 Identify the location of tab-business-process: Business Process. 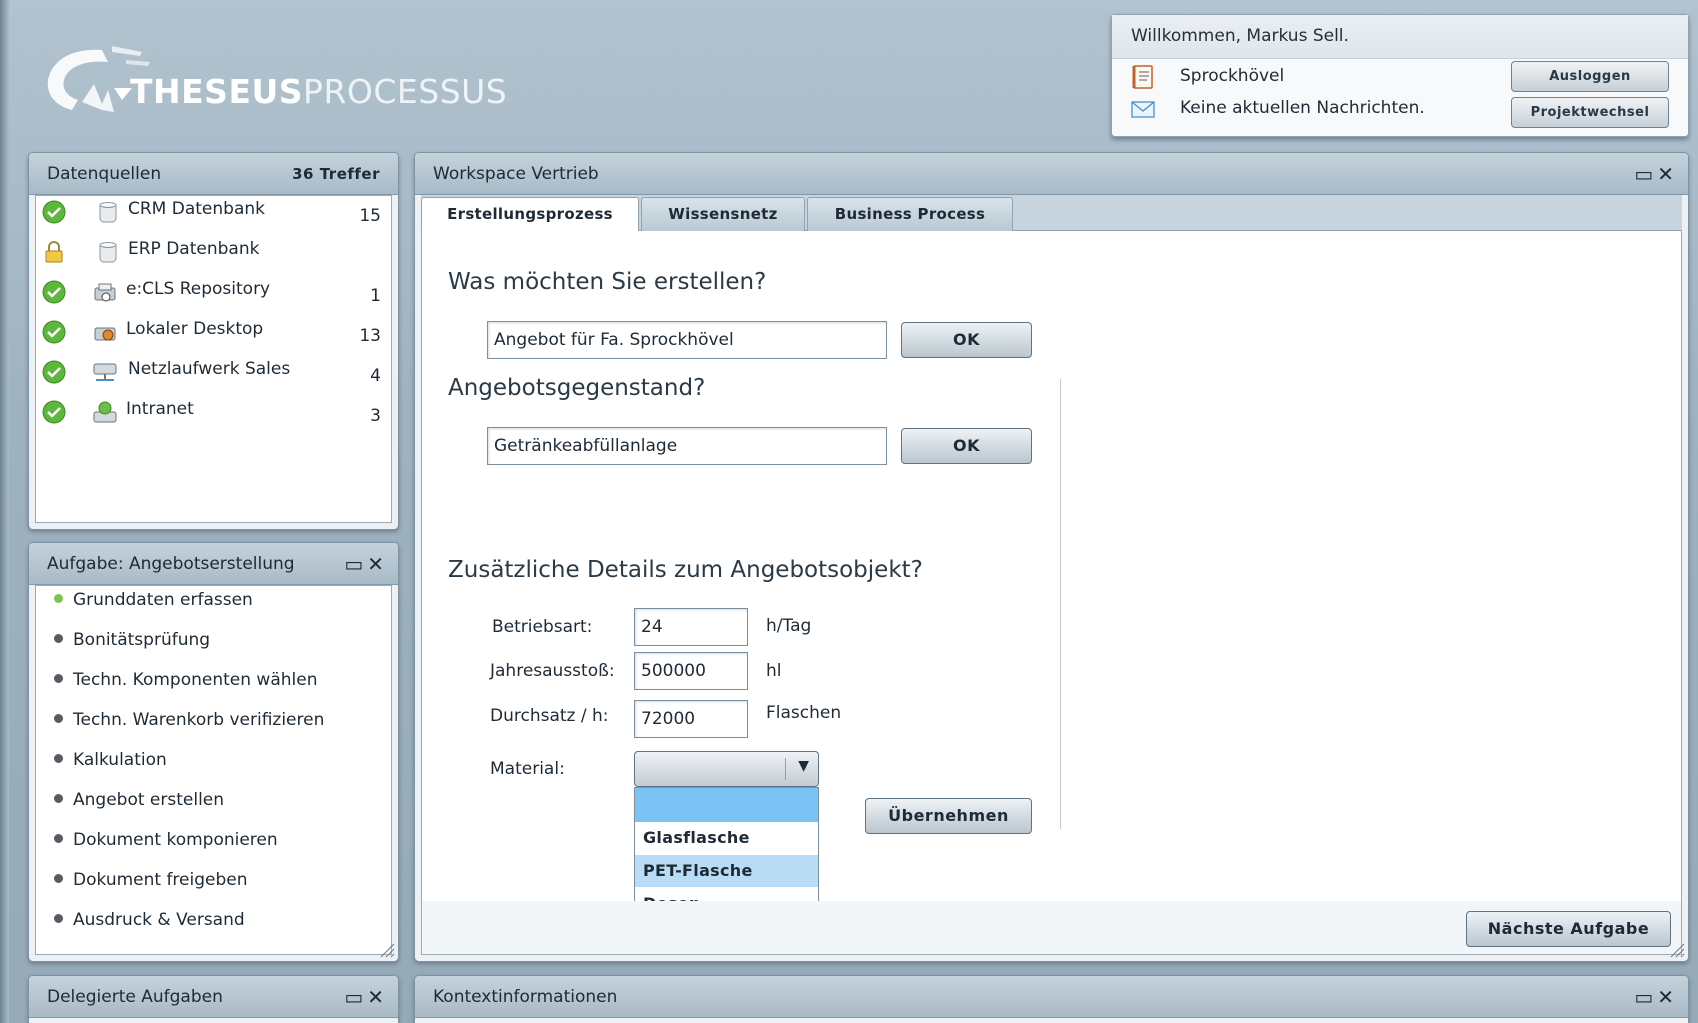
(910, 214).